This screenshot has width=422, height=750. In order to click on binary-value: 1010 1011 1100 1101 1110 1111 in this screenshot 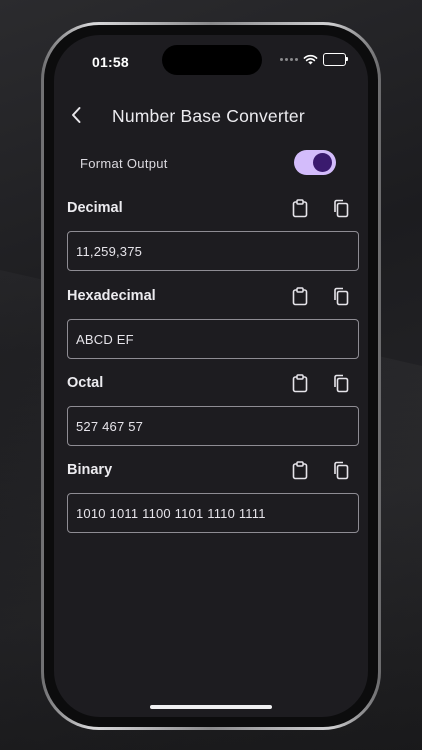, I will do `click(171, 513)`.